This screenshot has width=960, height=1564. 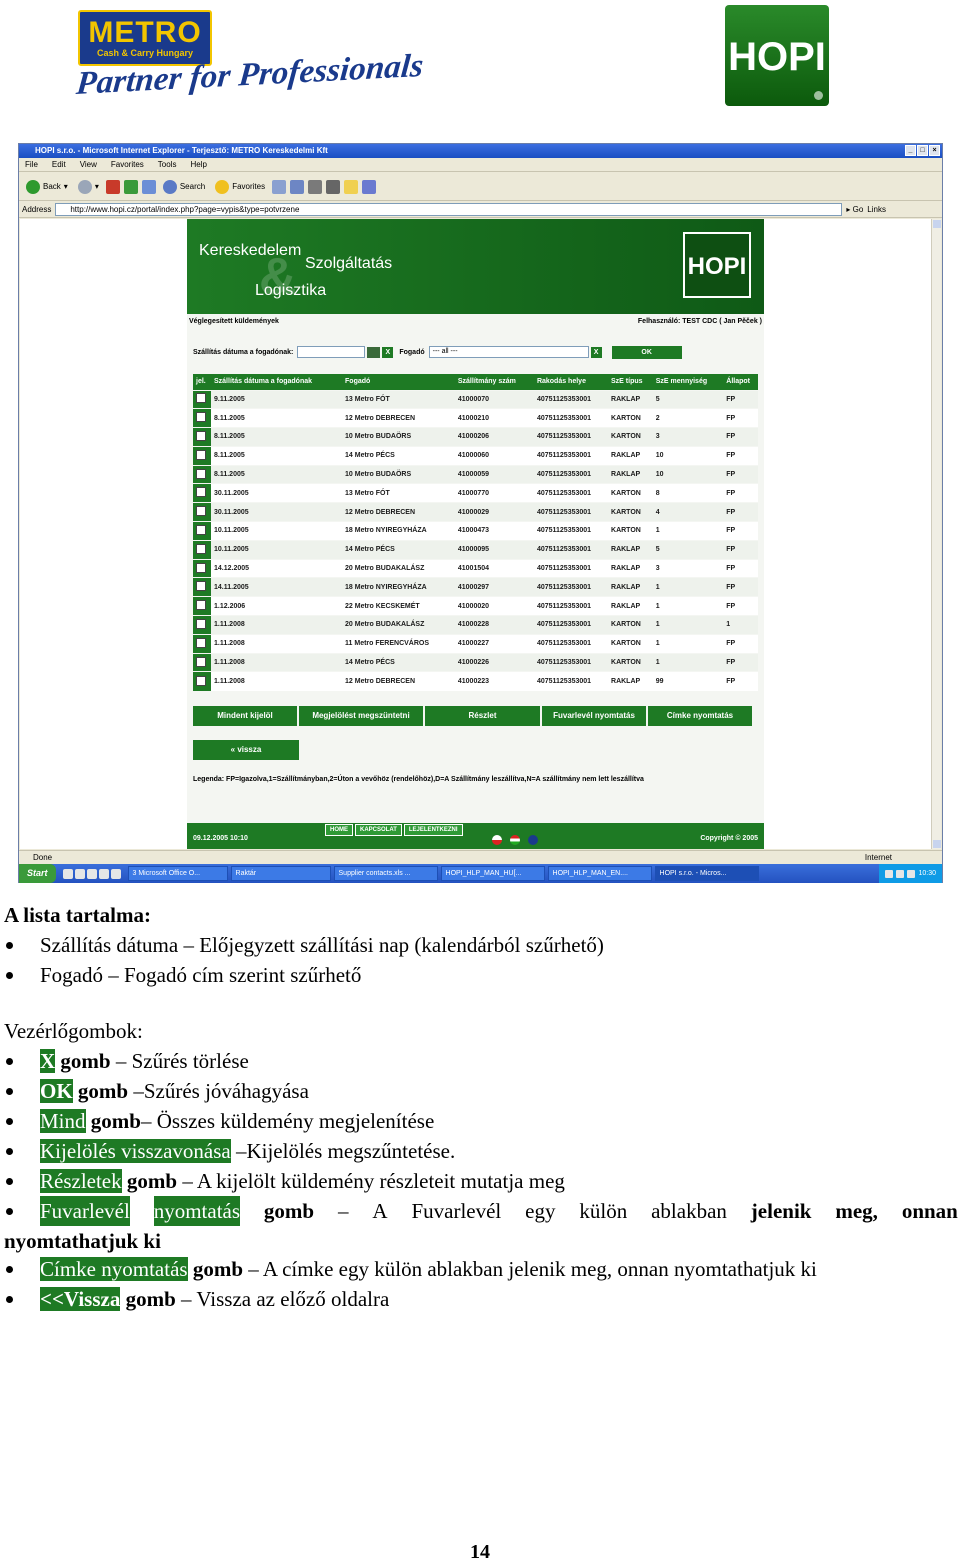 I want to click on scroll-down-icon, so click(x=937, y=844).